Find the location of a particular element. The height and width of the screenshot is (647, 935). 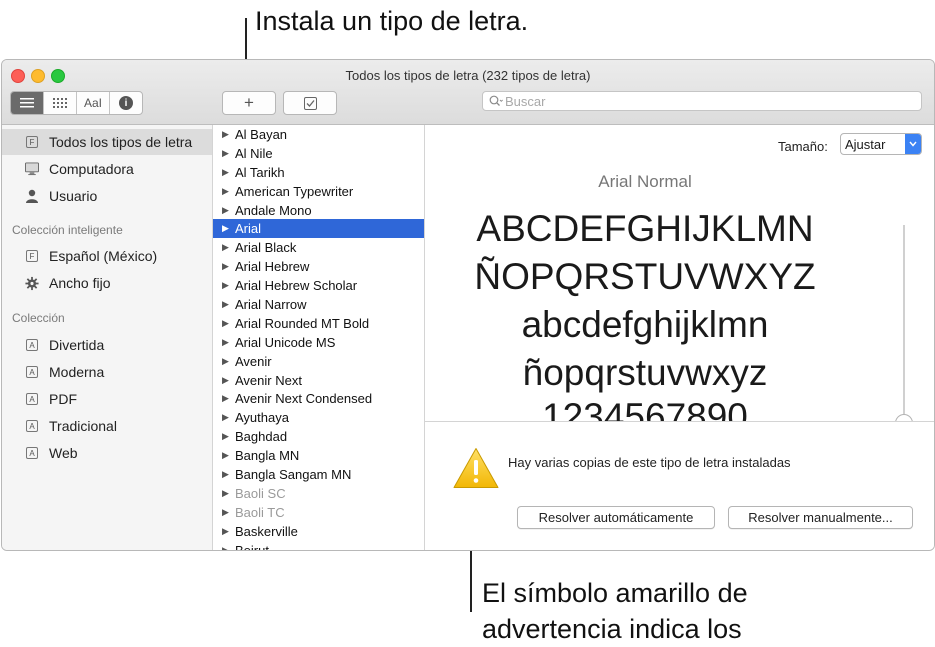

view-segmented-control: AaI i is located at coordinates (76, 103).